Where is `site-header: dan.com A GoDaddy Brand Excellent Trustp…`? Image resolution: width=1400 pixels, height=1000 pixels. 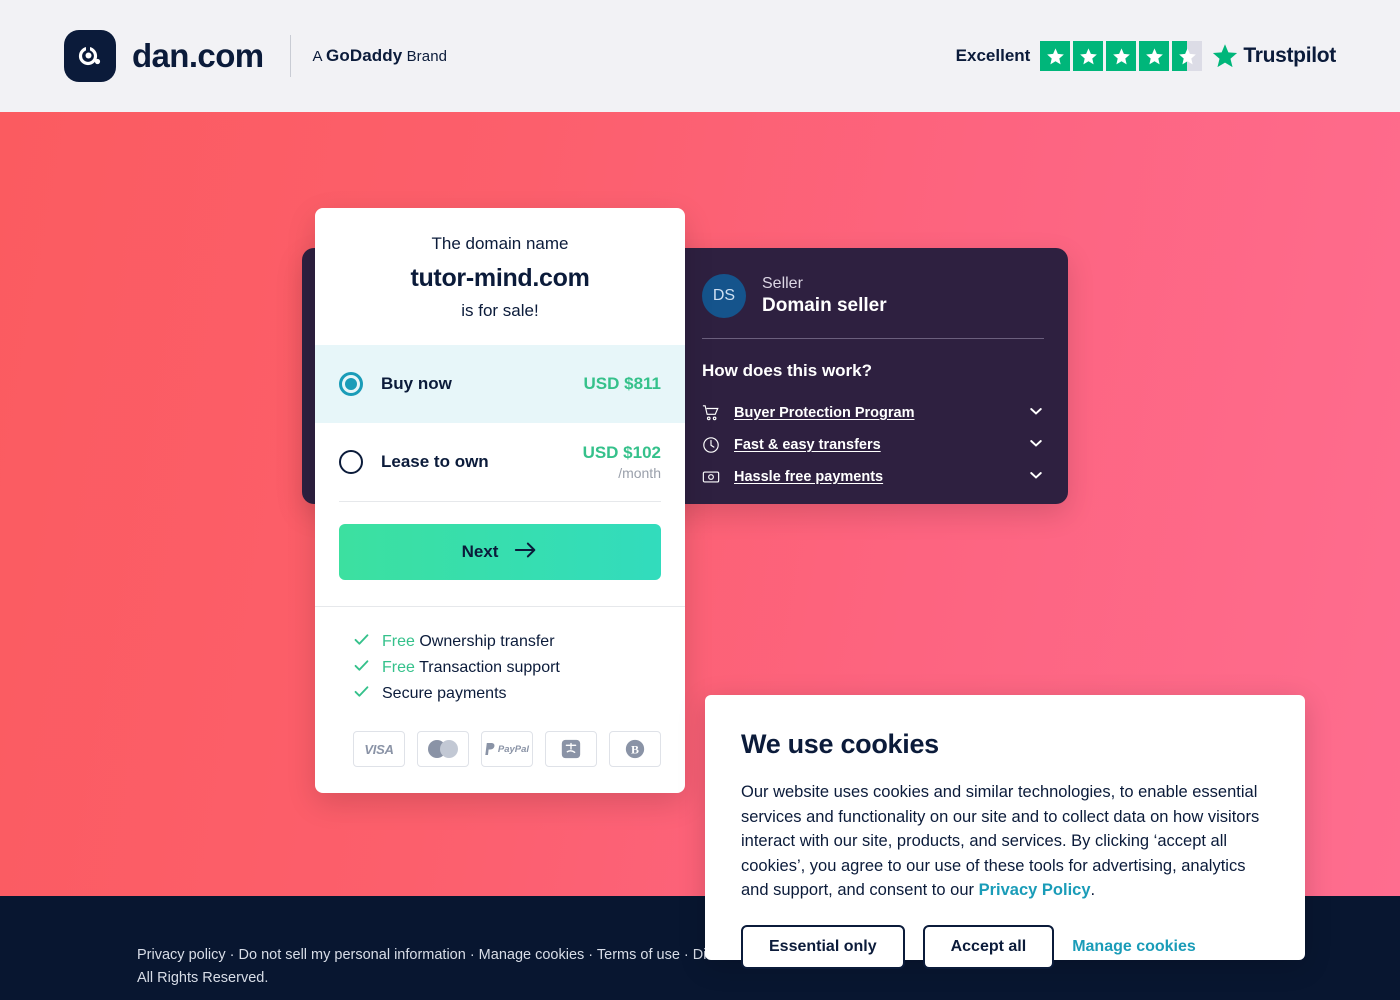
site-header: dan.com A GoDaddy Brand Excellent Trustp… is located at coordinates (700, 56).